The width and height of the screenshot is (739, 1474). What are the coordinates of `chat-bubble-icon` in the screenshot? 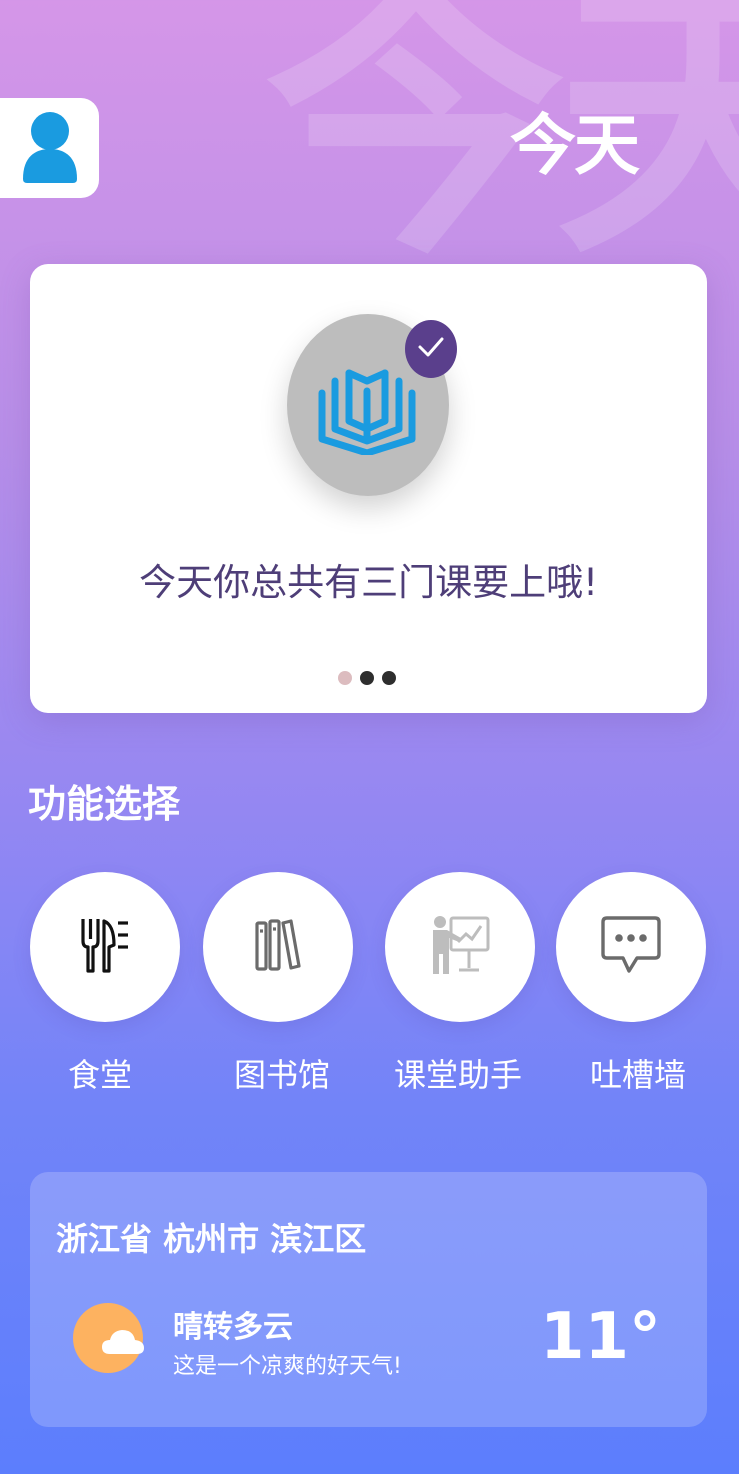 It's located at (631, 947).